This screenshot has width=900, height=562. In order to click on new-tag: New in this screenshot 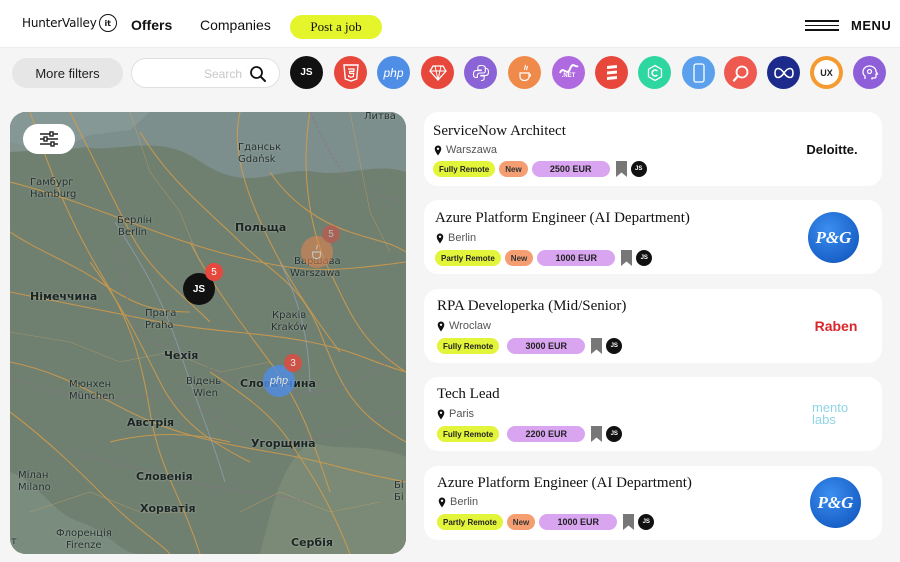, I will do `click(521, 522)`.